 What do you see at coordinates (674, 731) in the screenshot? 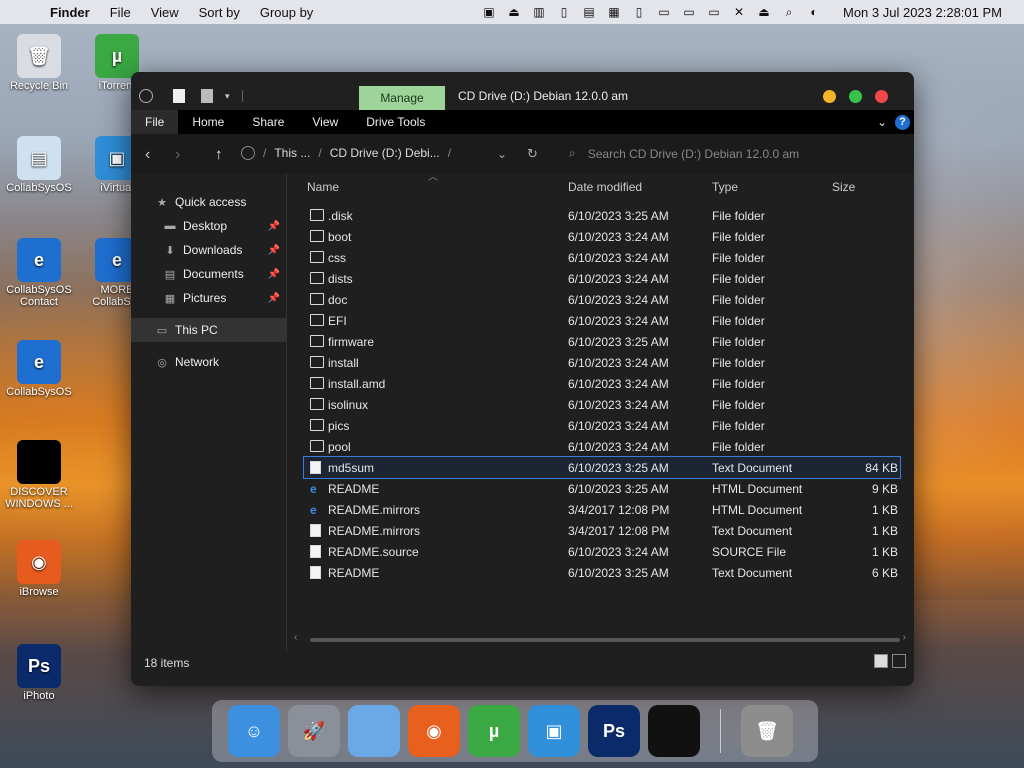
I see `apple-dock-icon` at bounding box center [674, 731].